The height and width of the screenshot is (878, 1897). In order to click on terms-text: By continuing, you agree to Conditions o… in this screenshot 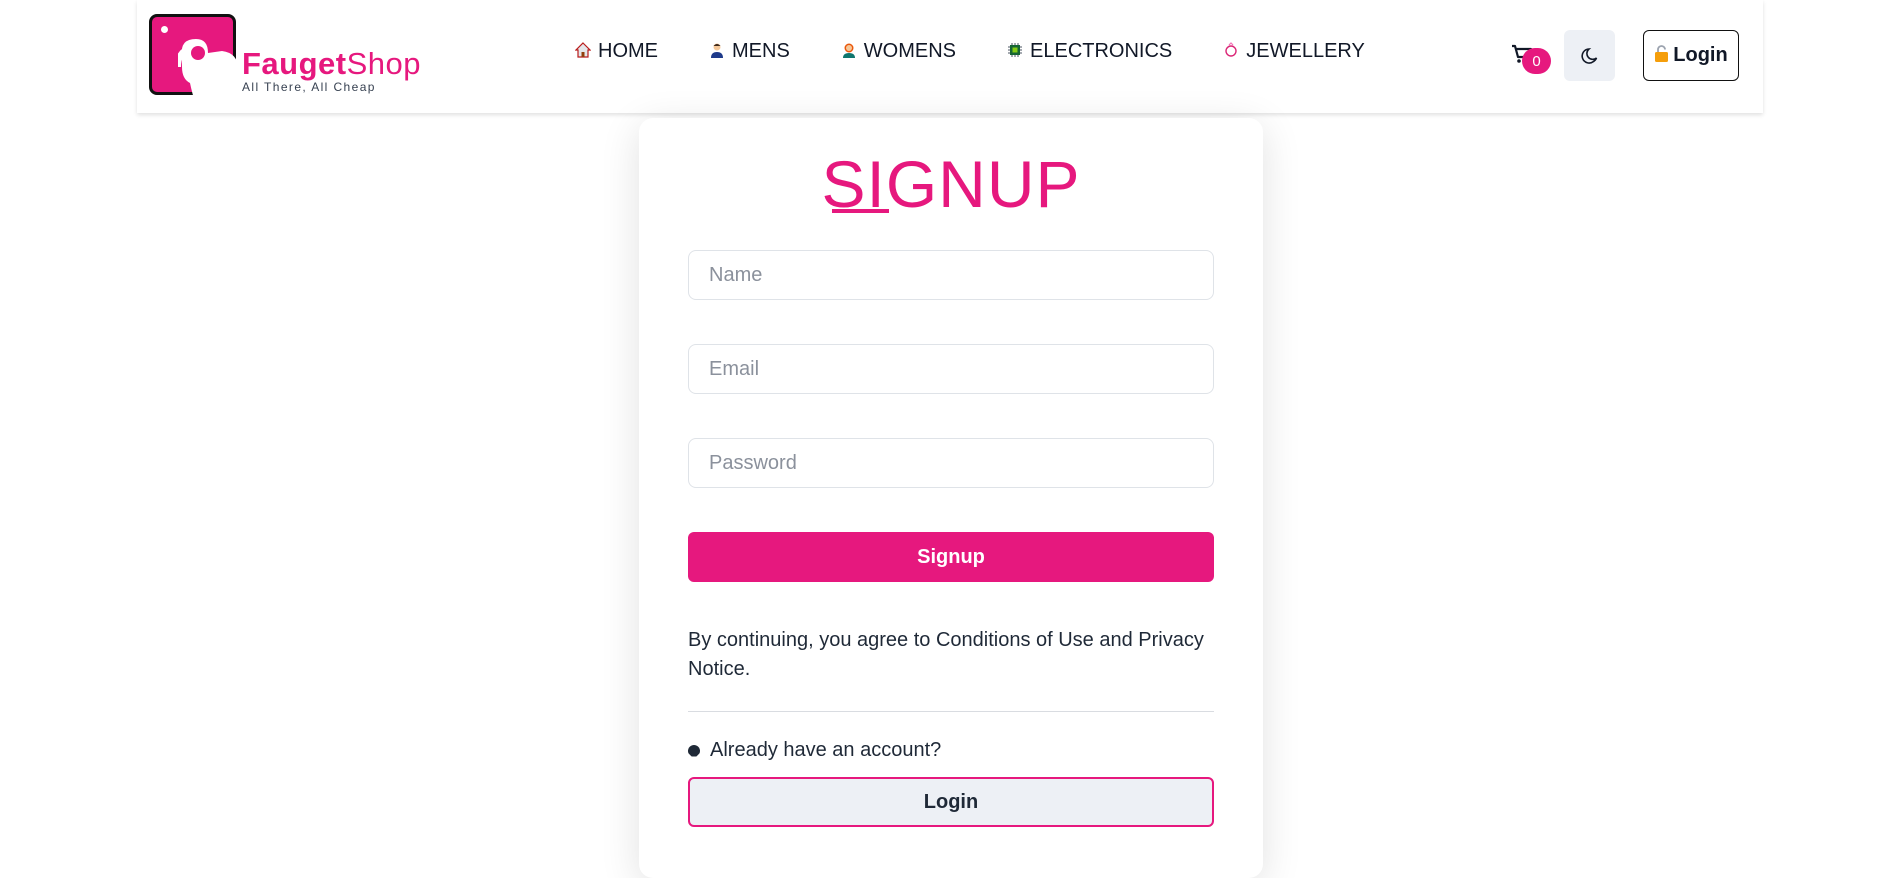, I will do `click(946, 654)`.